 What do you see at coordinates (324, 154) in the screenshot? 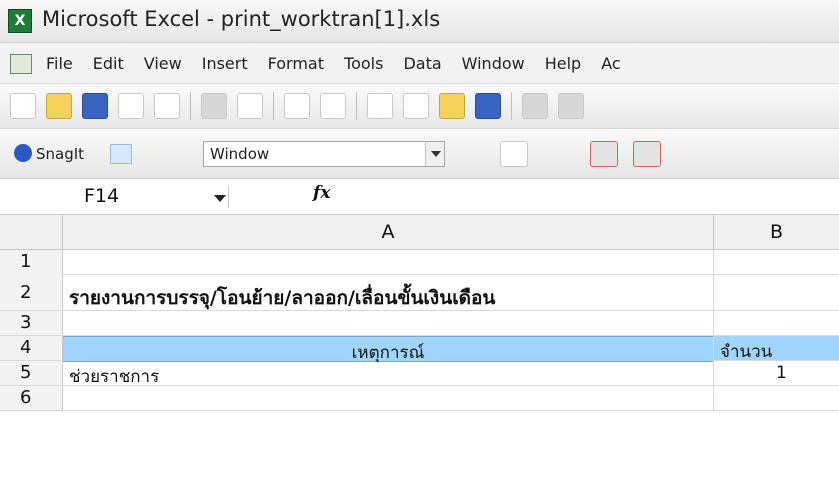
I see `capture-mode-select: Window` at bounding box center [324, 154].